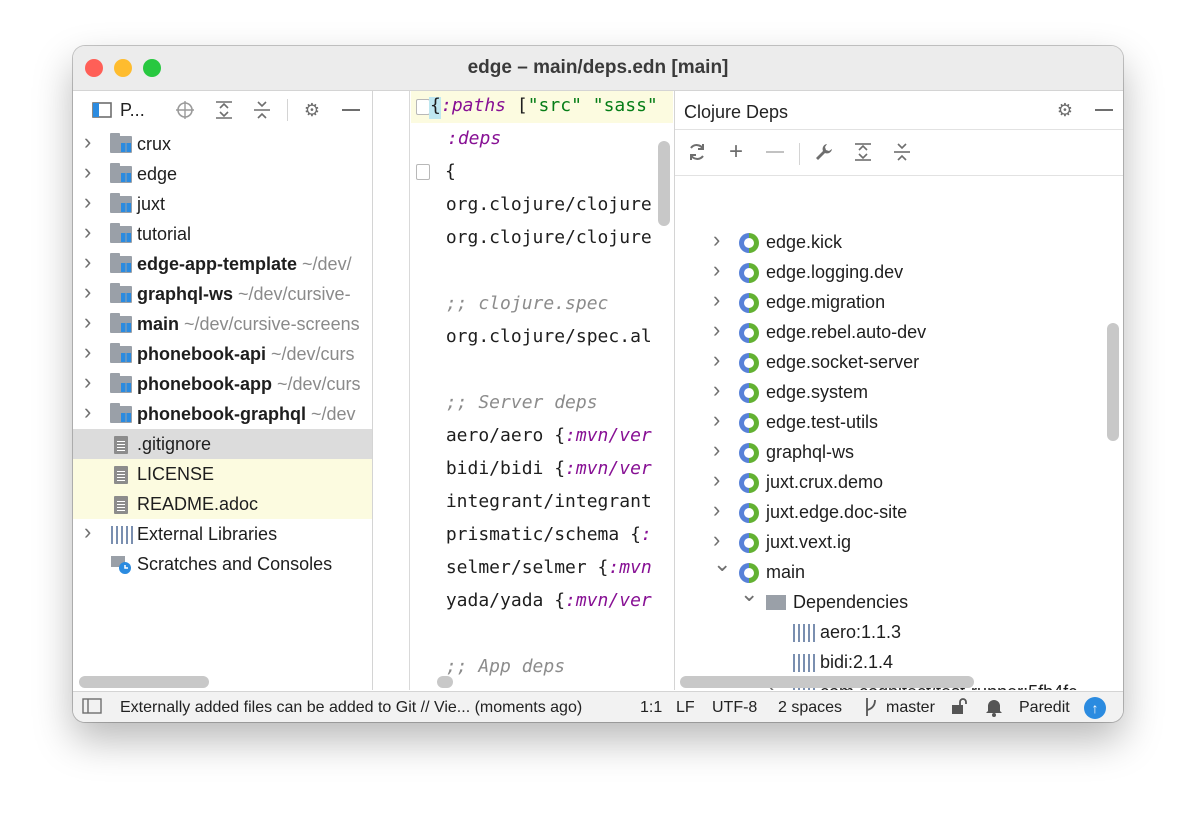 This screenshot has width=1196, height=824. Describe the element at coordinates (775, 152) in the screenshot. I see `remove-icon` at that location.